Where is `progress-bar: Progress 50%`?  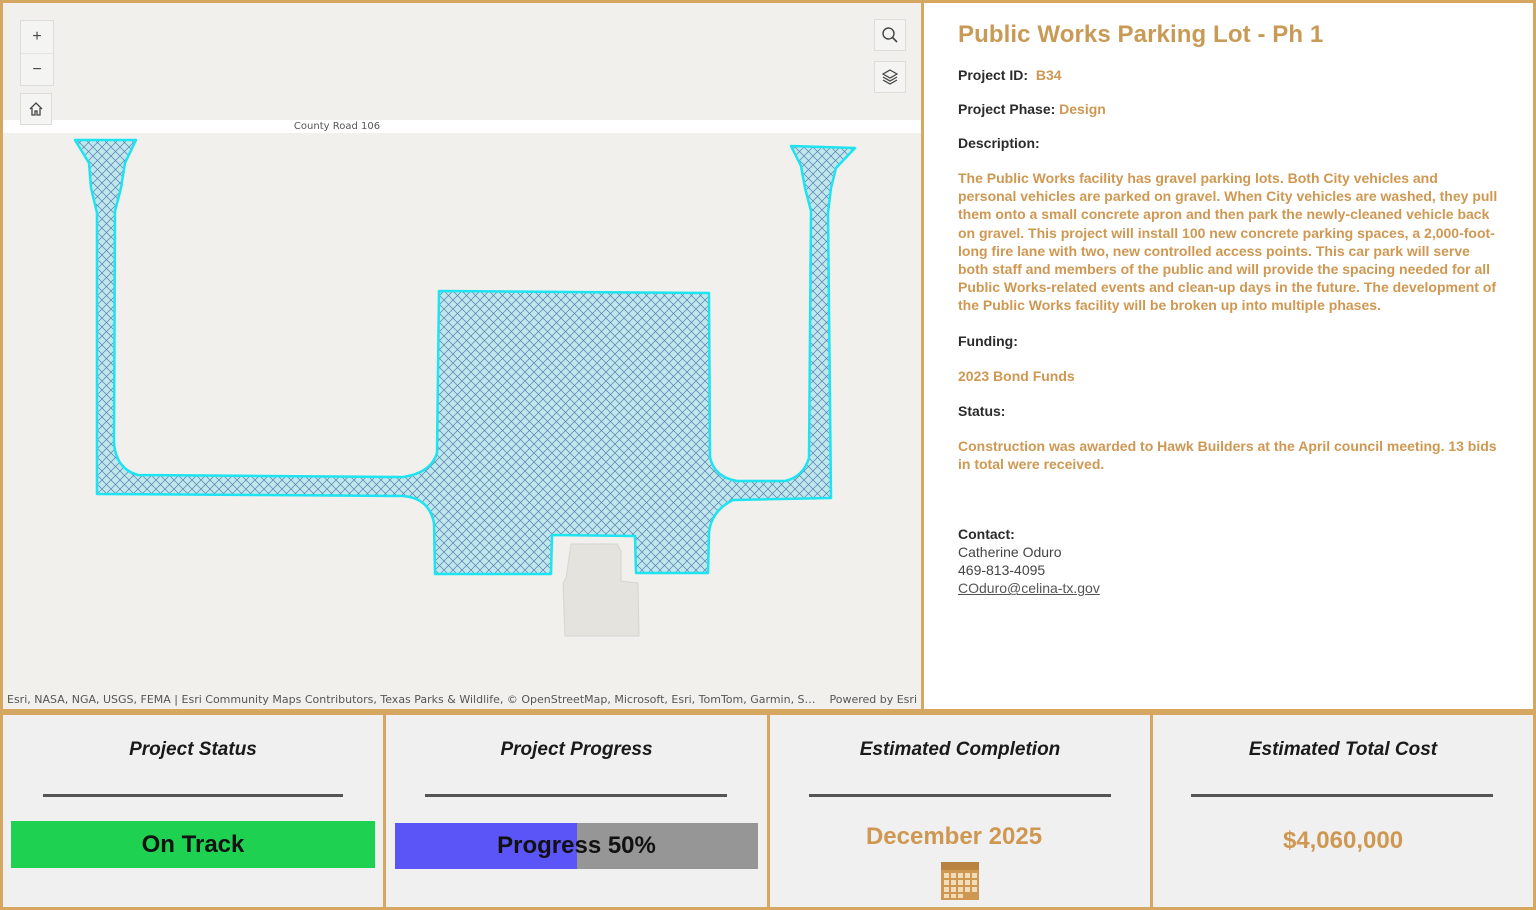 progress-bar: Progress 50% is located at coordinates (576, 846).